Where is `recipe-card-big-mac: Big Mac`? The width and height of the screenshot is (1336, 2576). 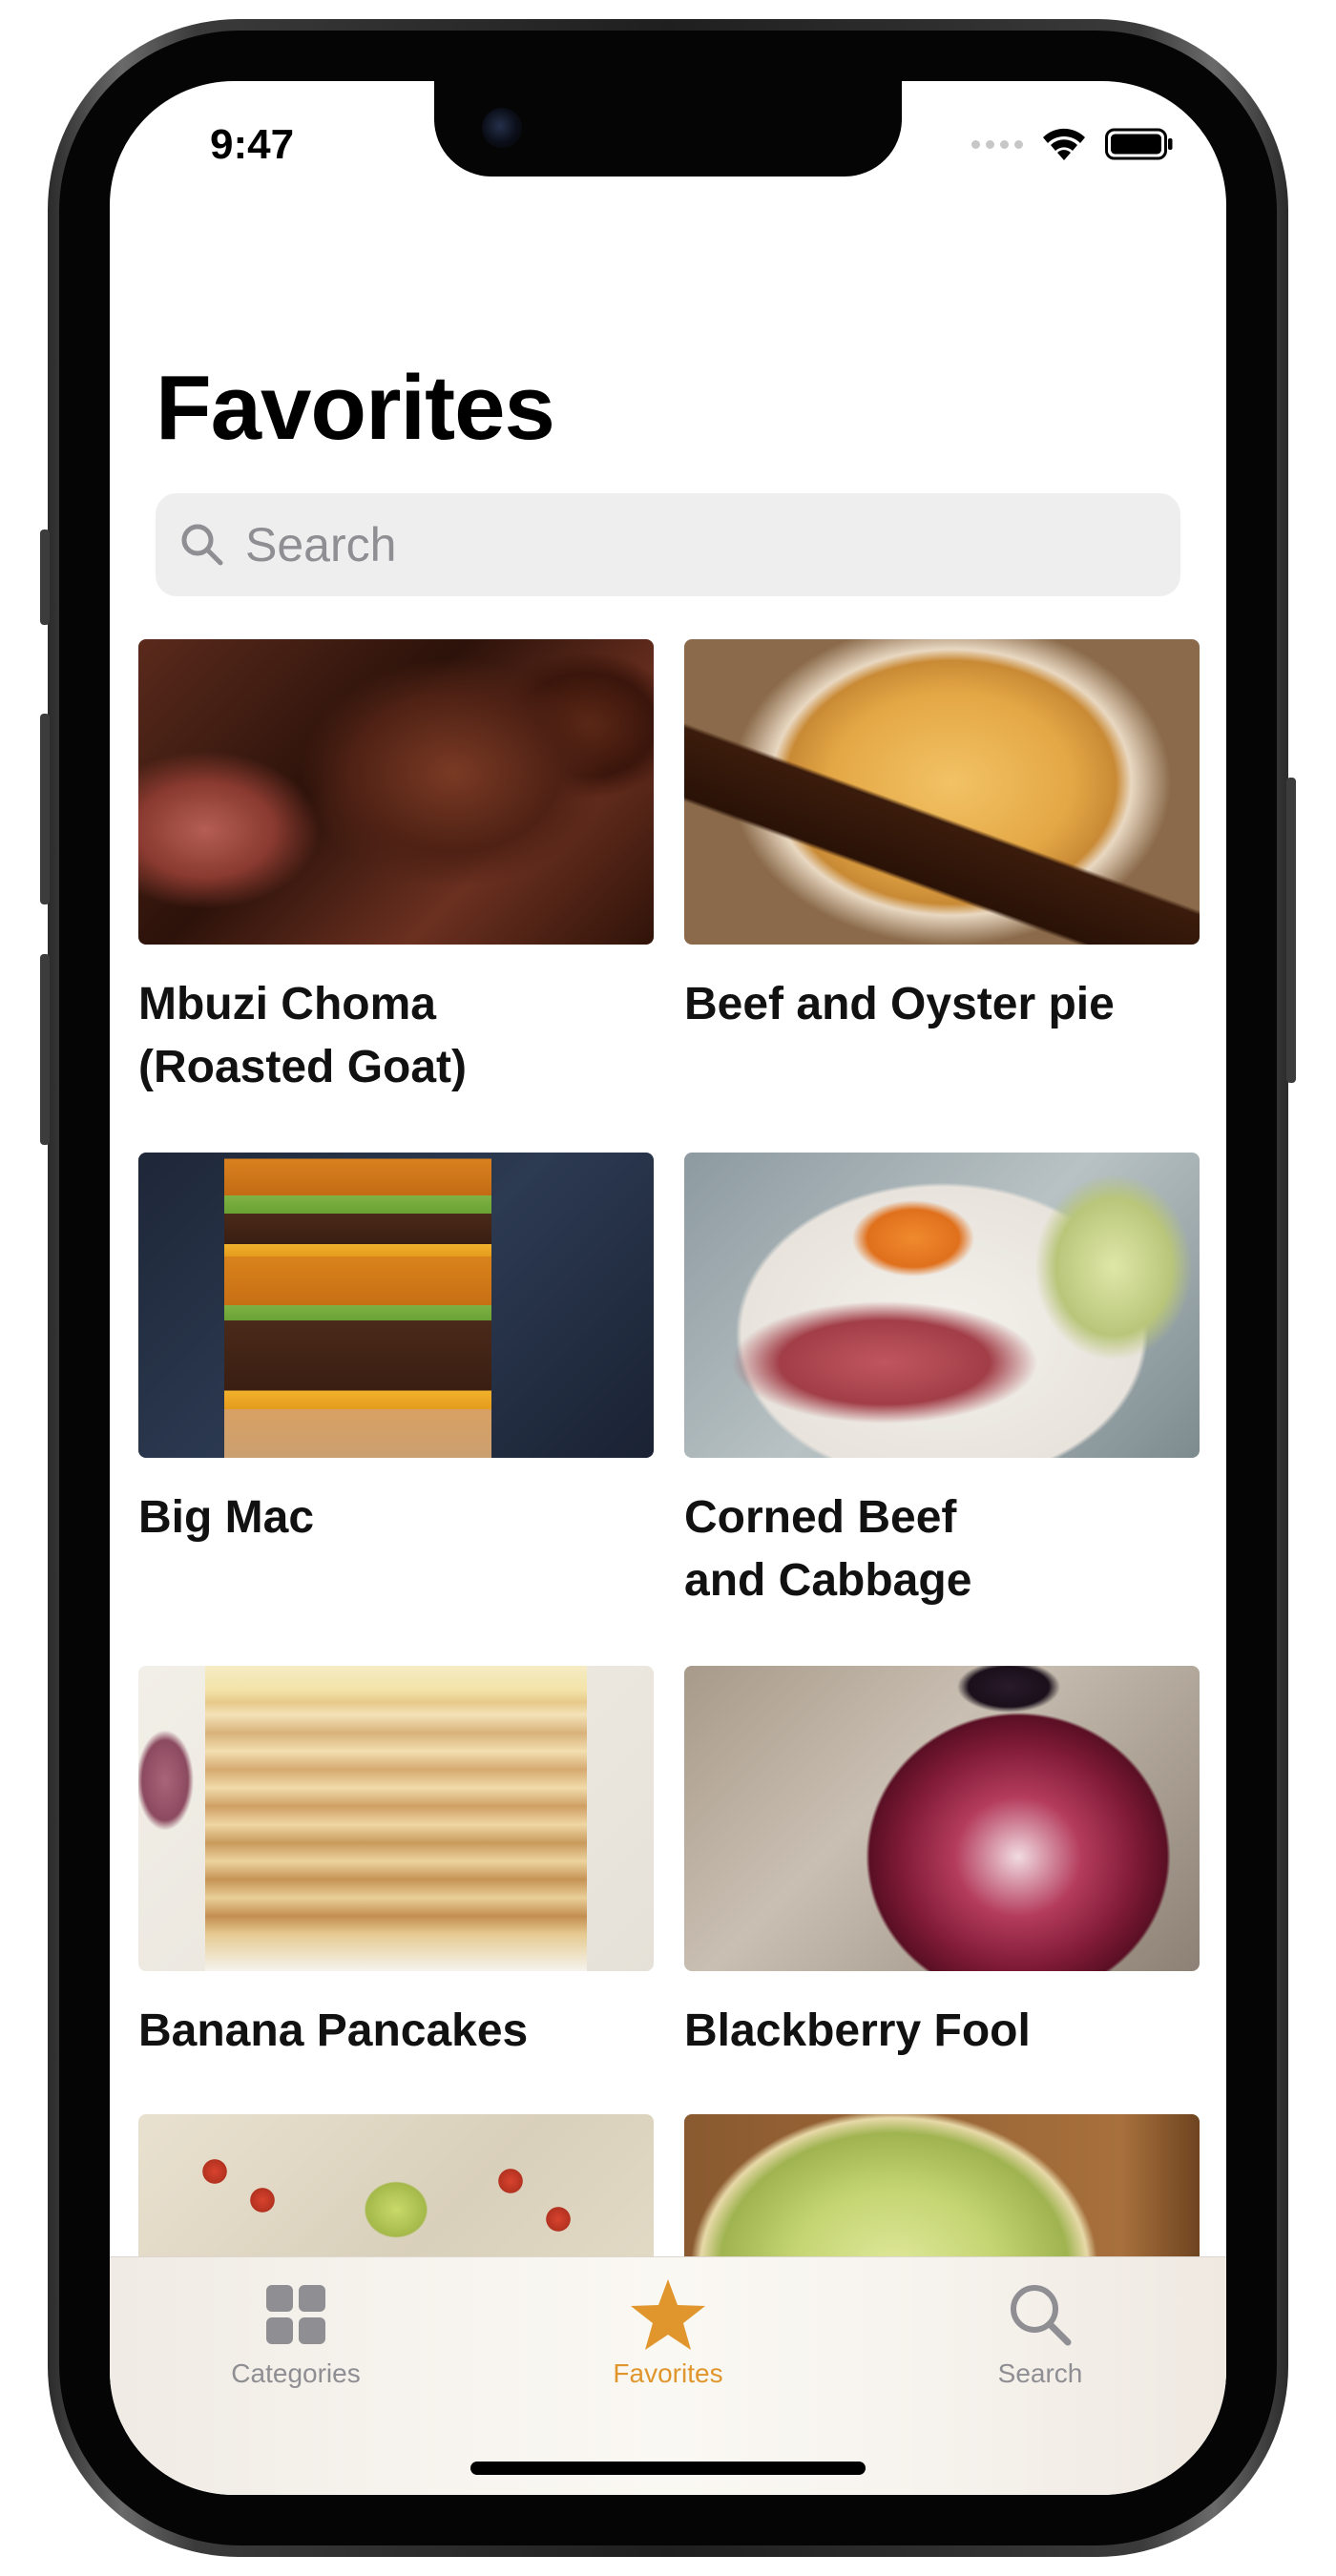
recipe-card-big-mac: Big Mac is located at coordinates (396, 1351).